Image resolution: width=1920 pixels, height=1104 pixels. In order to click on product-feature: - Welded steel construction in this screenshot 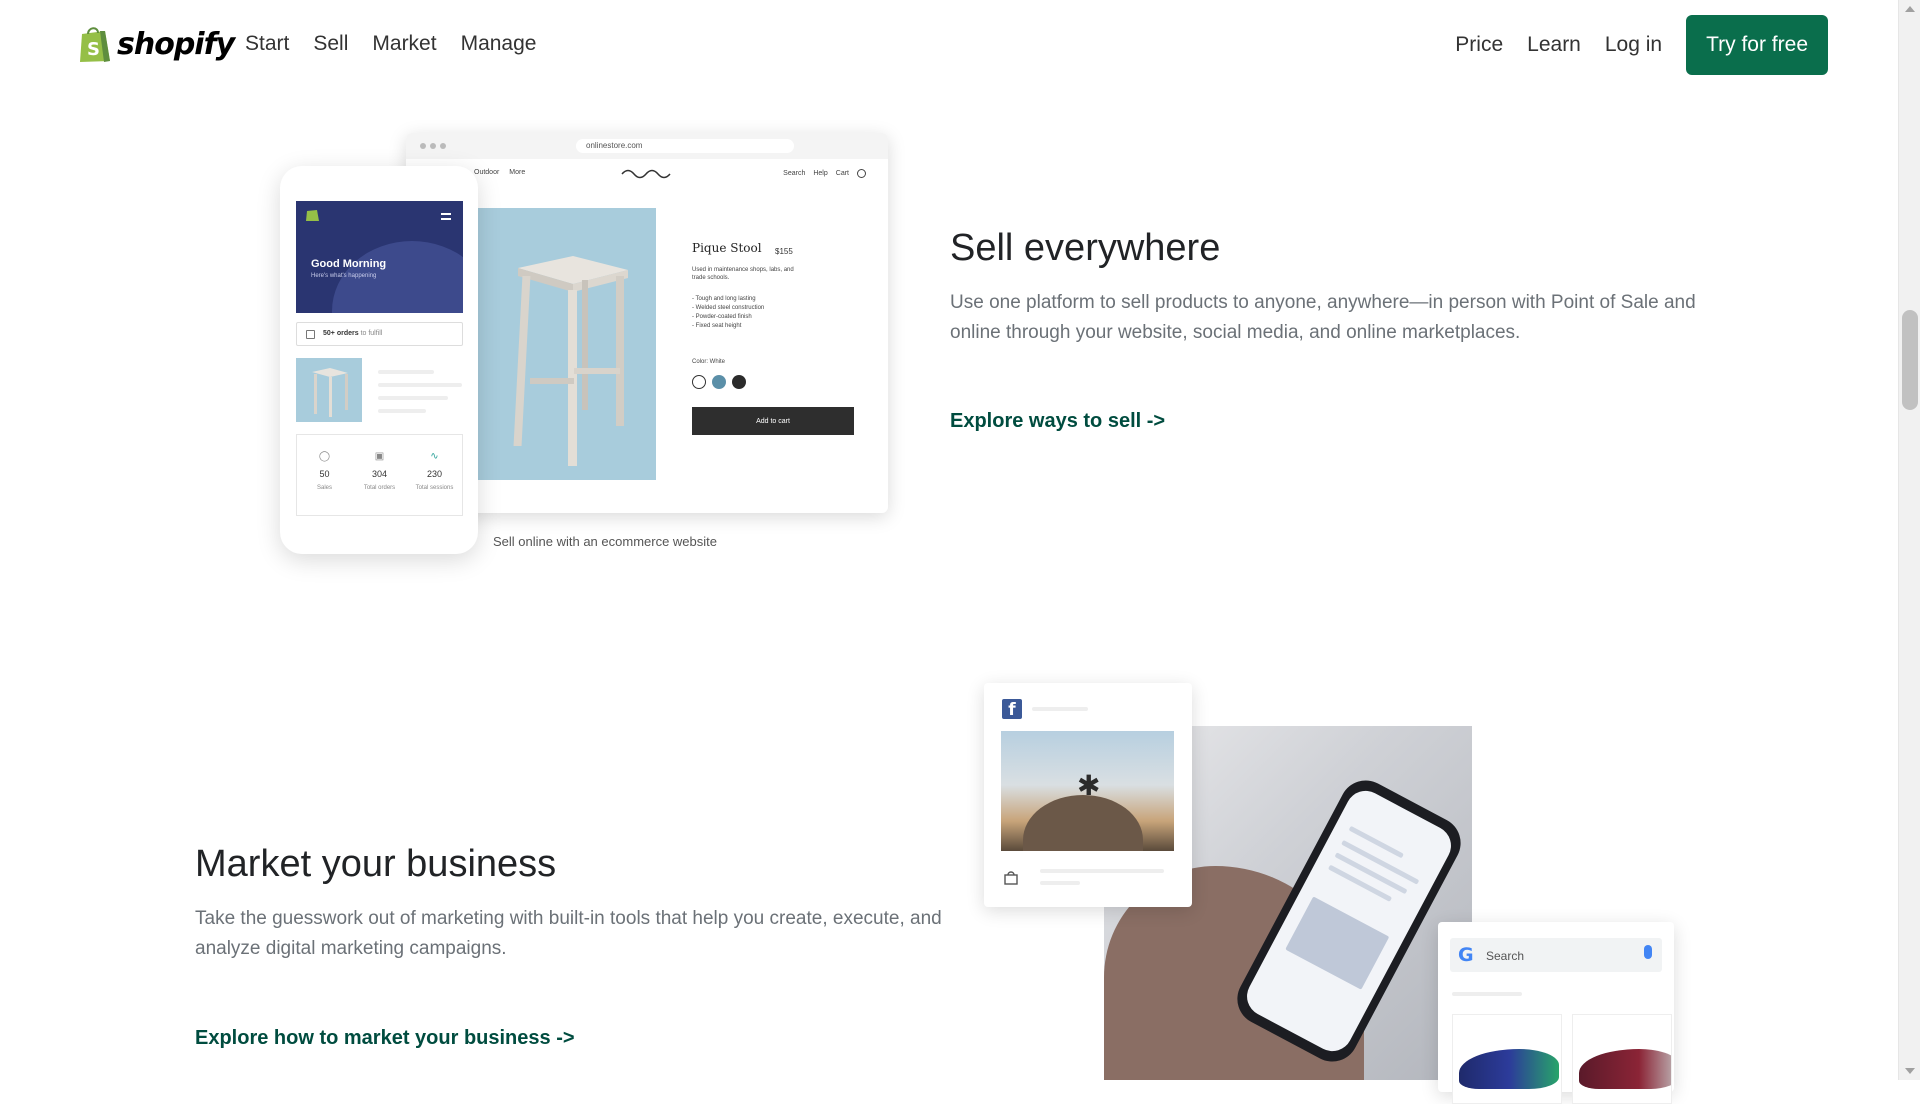, I will do `click(728, 308)`.